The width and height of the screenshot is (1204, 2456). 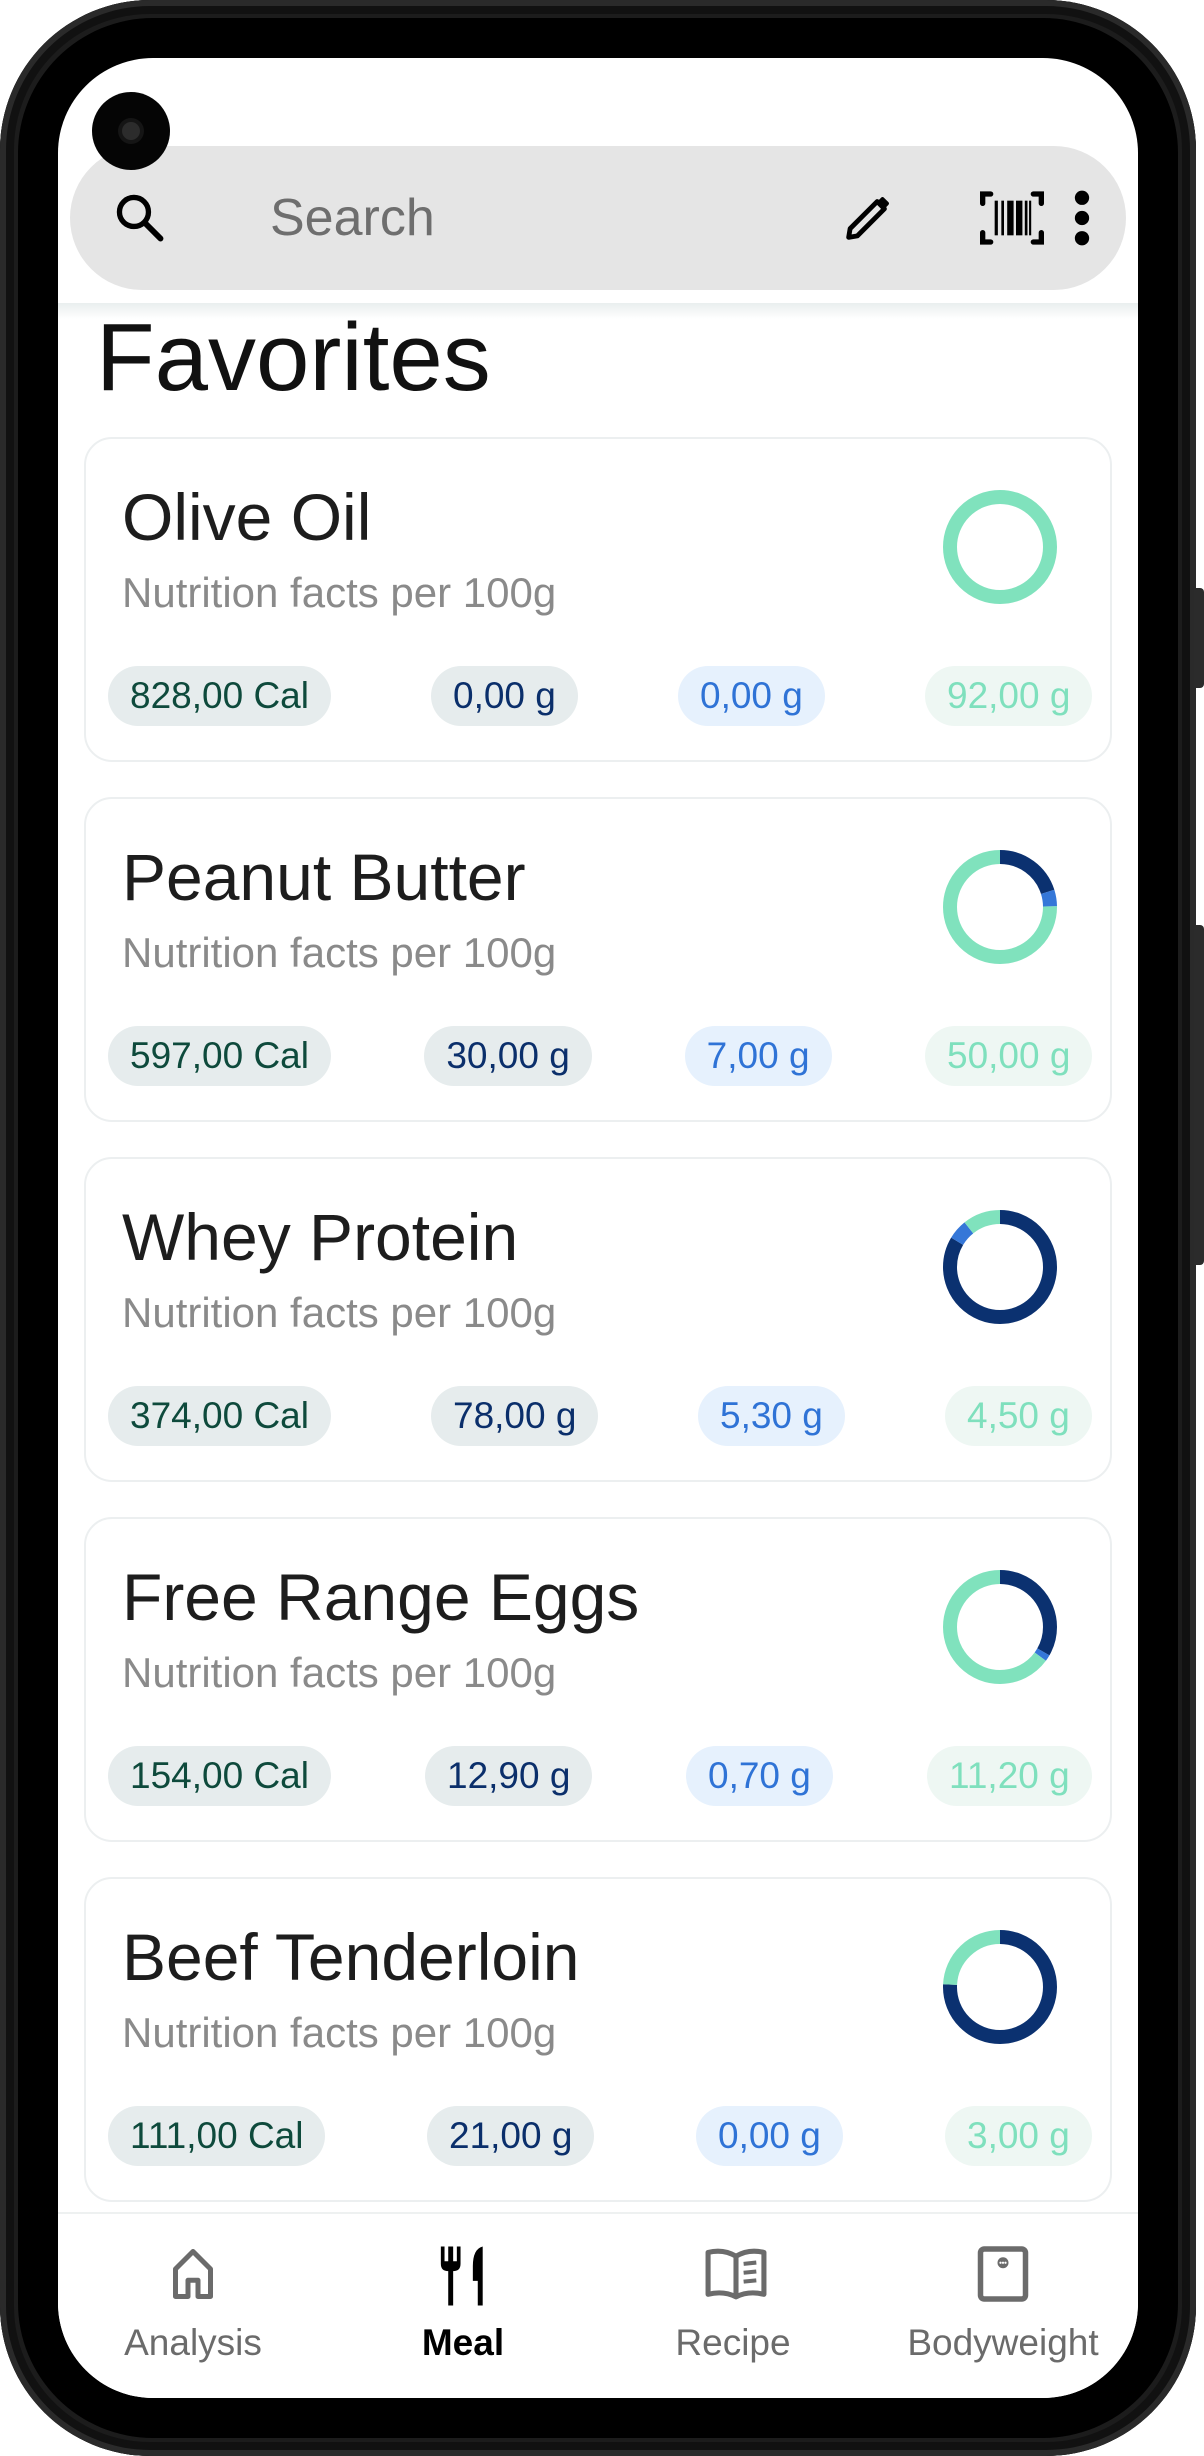 I want to click on scale-icon, so click(x=1003, y=2274).